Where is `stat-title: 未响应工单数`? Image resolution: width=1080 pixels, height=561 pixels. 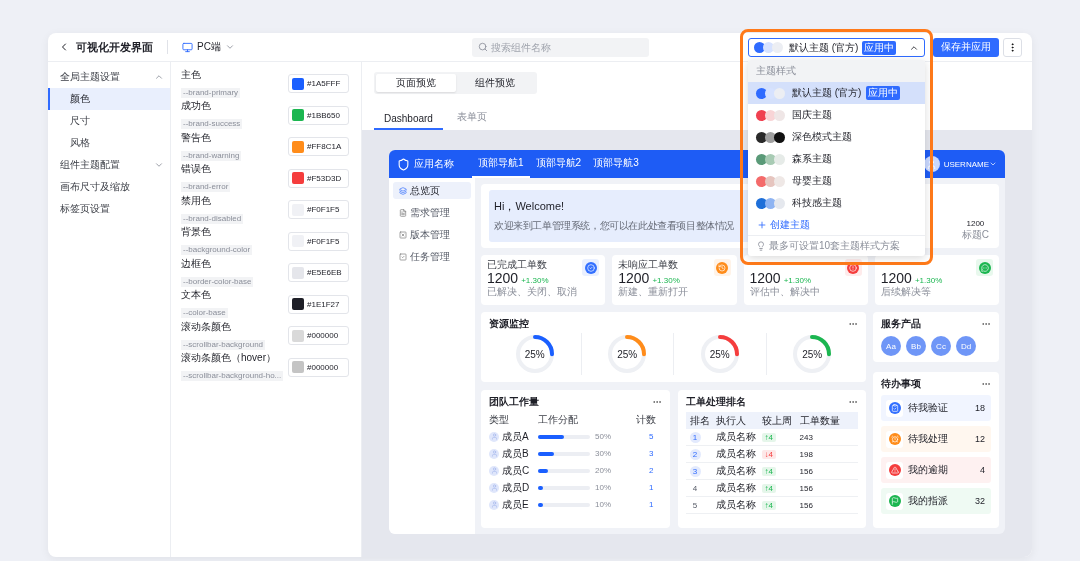 stat-title: 未响应工单数 is located at coordinates (648, 264).